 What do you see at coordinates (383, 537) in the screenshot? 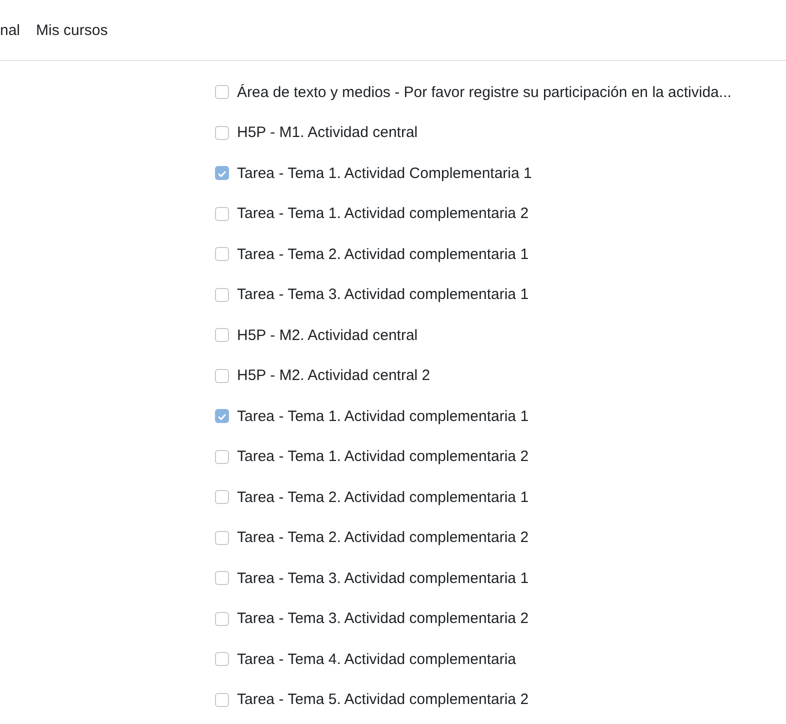
I see `activity-label: Tarea - Tema 2. Actividad complementaria 2` at bounding box center [383, 537].